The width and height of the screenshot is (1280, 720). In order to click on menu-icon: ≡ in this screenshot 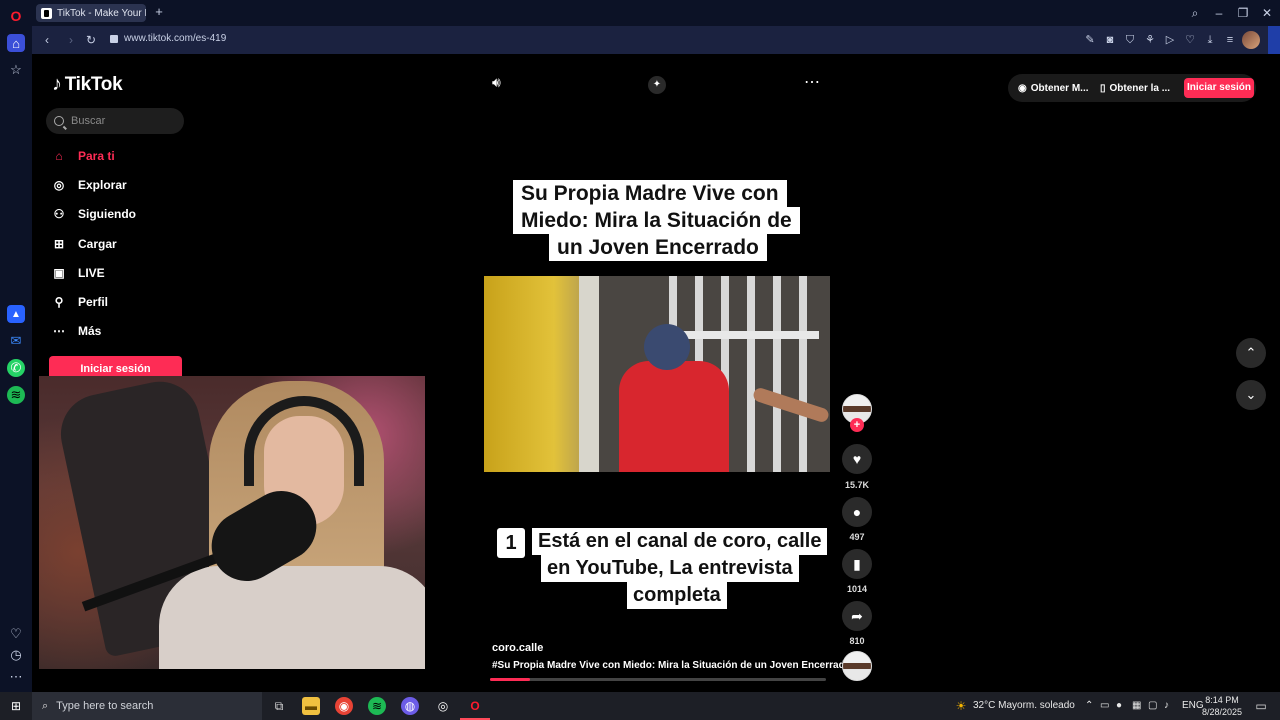, I will do `click(1230, 40)`.